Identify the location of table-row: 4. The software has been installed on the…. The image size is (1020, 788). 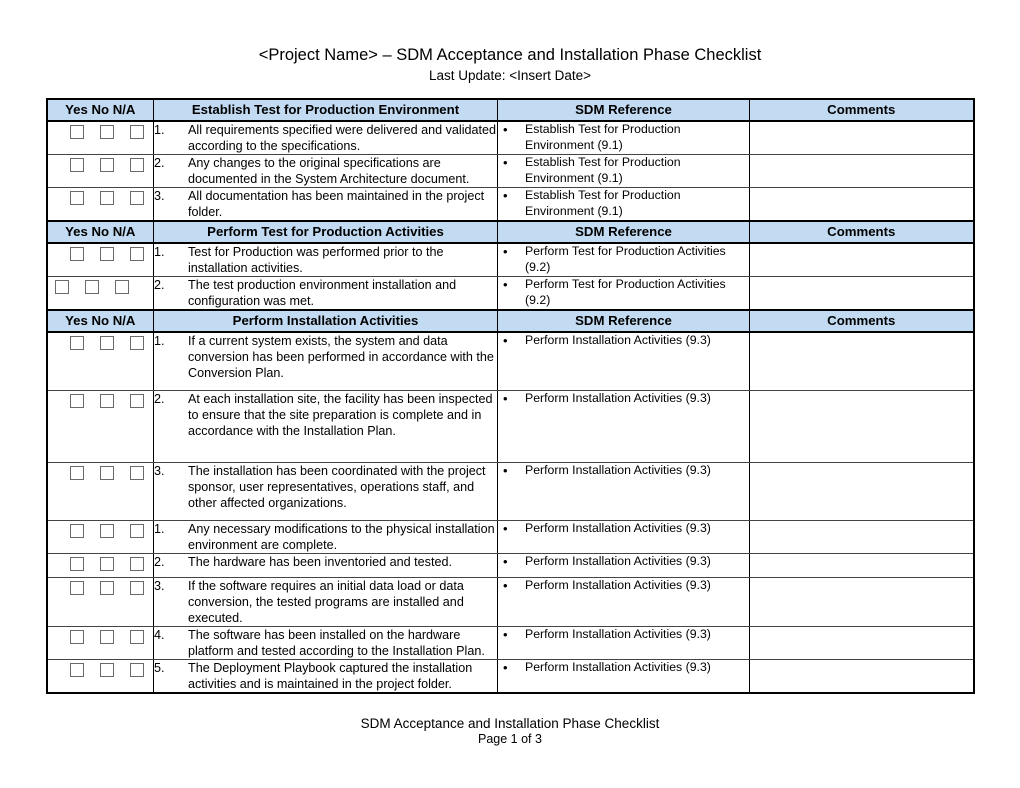
(510, 642).